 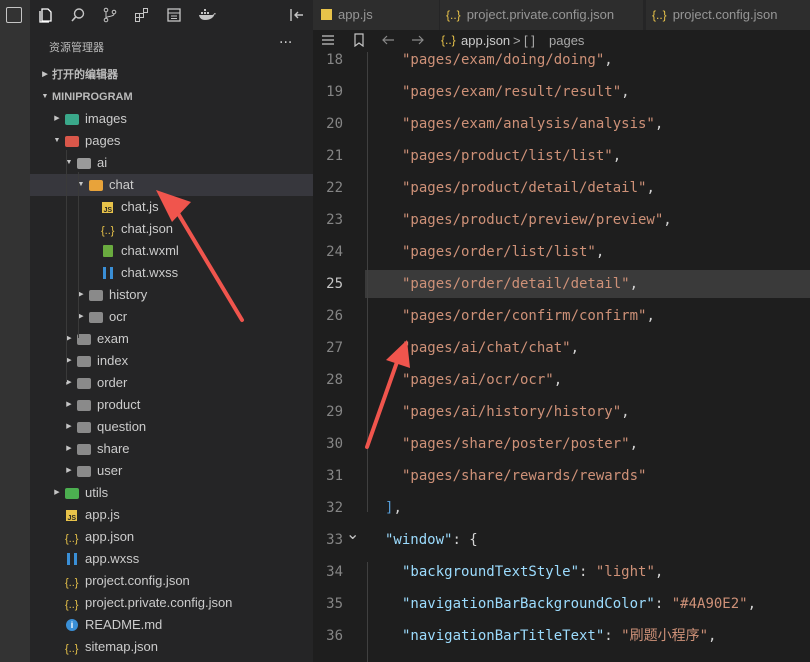 I want to click on tree-item-label: project.config.json, so click(x=137, y=580).